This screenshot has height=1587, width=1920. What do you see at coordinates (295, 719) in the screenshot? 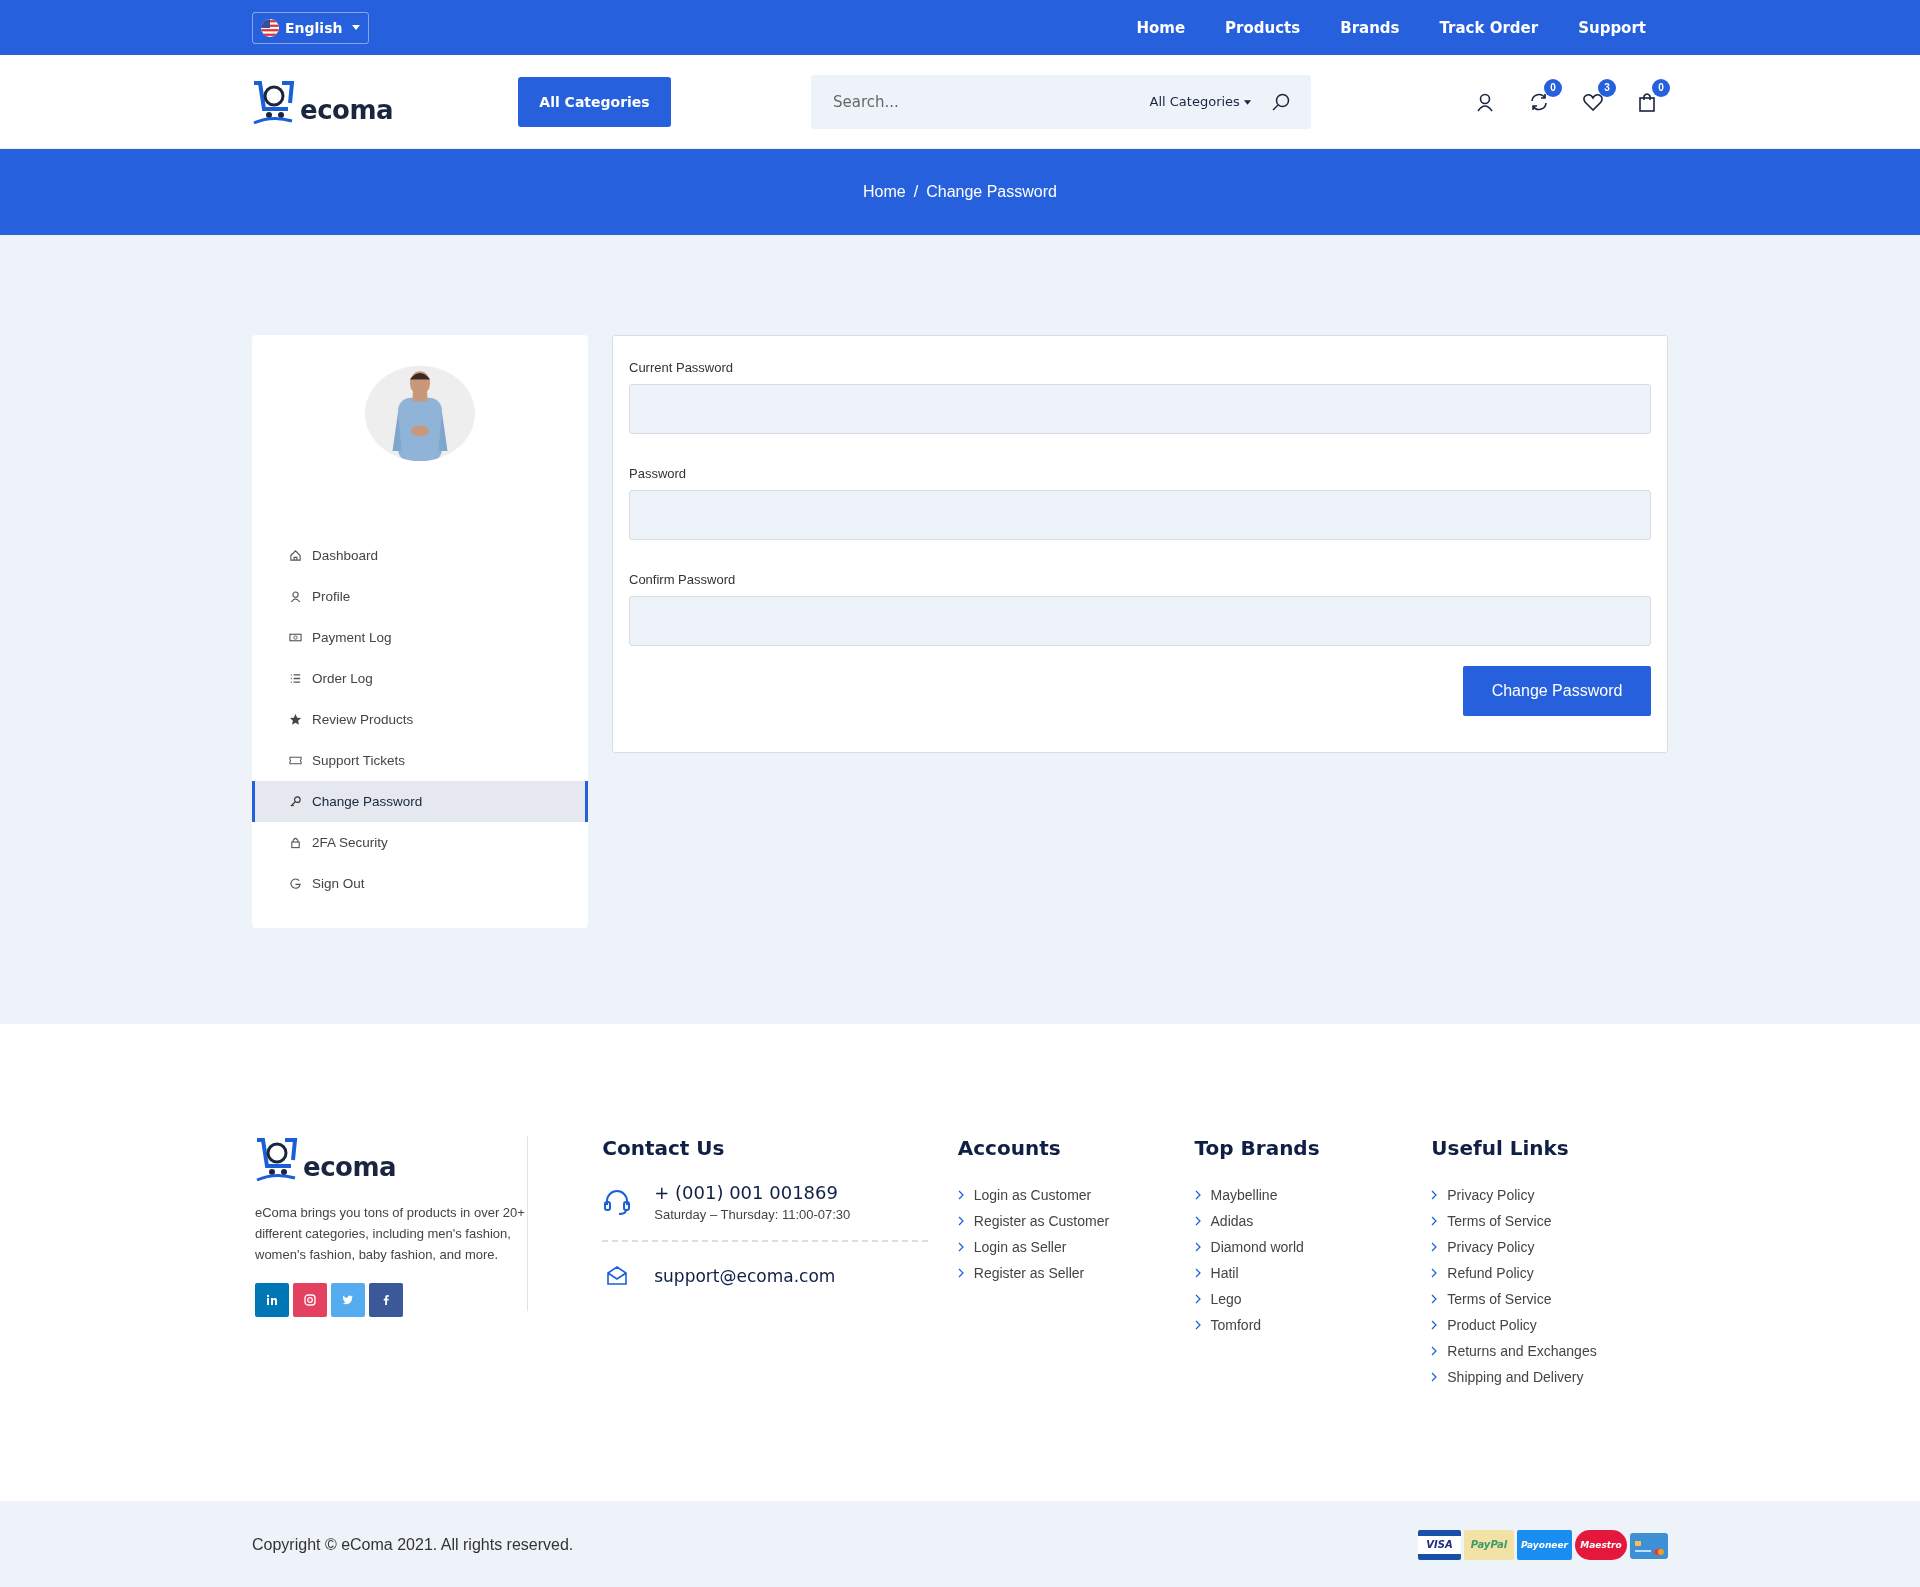
I see `star-icon` at bounding box center [295, 719].